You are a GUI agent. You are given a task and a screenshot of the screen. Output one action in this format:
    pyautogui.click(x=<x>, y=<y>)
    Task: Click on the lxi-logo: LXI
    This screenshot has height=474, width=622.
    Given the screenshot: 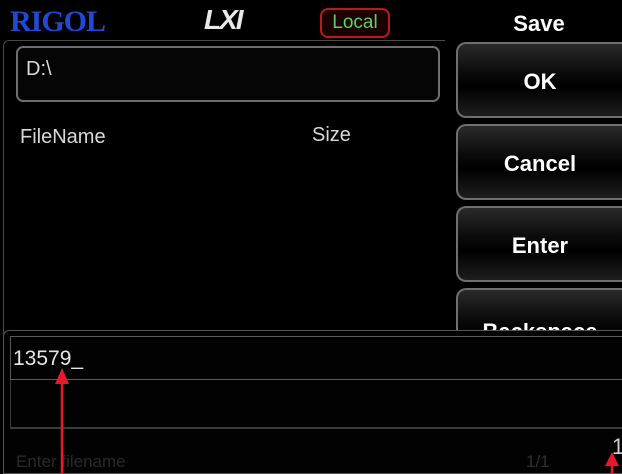 What is the action you would take?
    pyautogui.click(x=224, y=19)
    